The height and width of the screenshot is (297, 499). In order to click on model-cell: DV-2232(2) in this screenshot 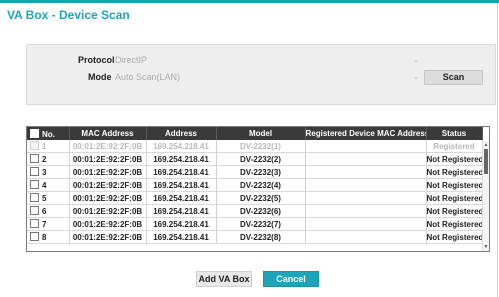, I will do `click(261, 159)`.